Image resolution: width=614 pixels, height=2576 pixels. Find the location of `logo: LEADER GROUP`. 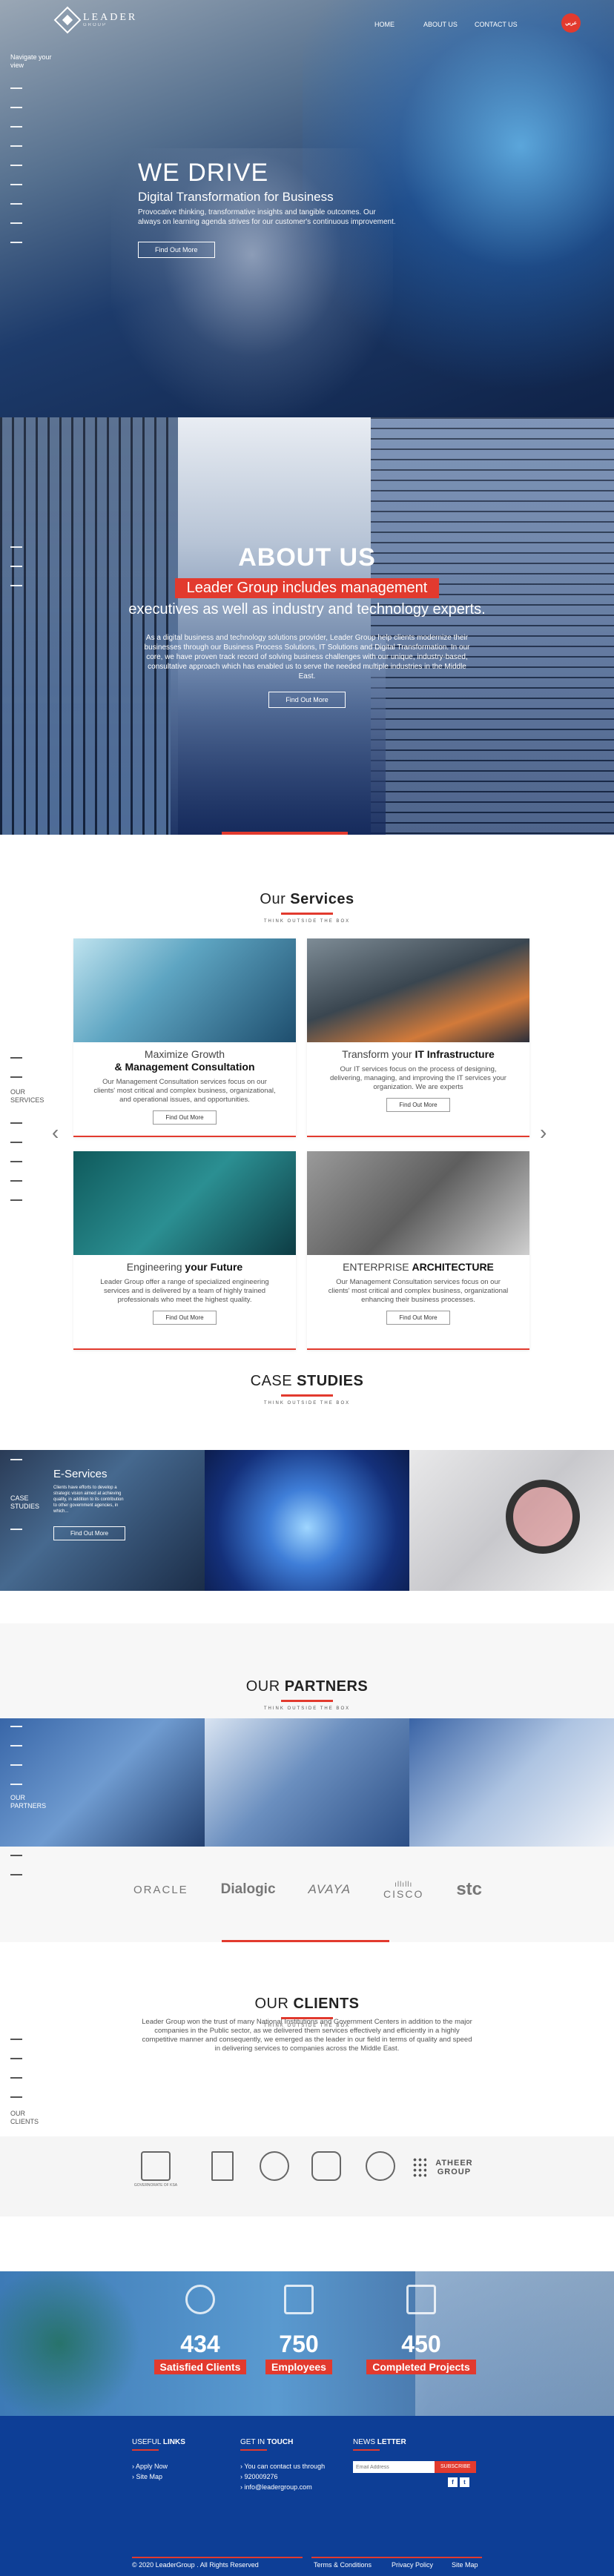

logo: LEADER GROUP is located at coordinates (95, 20).